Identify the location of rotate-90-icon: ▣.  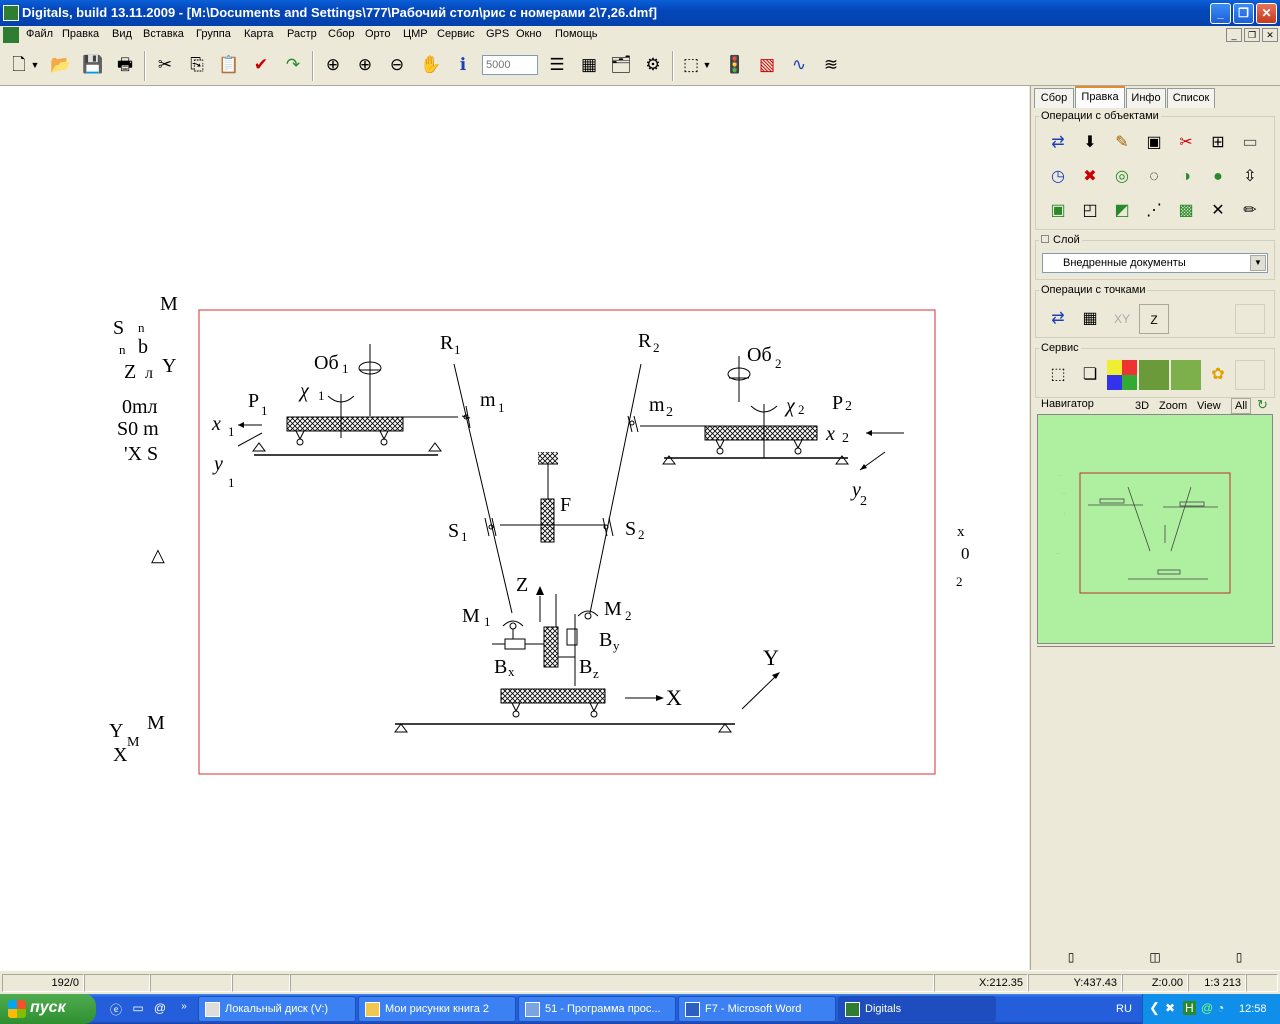
(1058, 211).